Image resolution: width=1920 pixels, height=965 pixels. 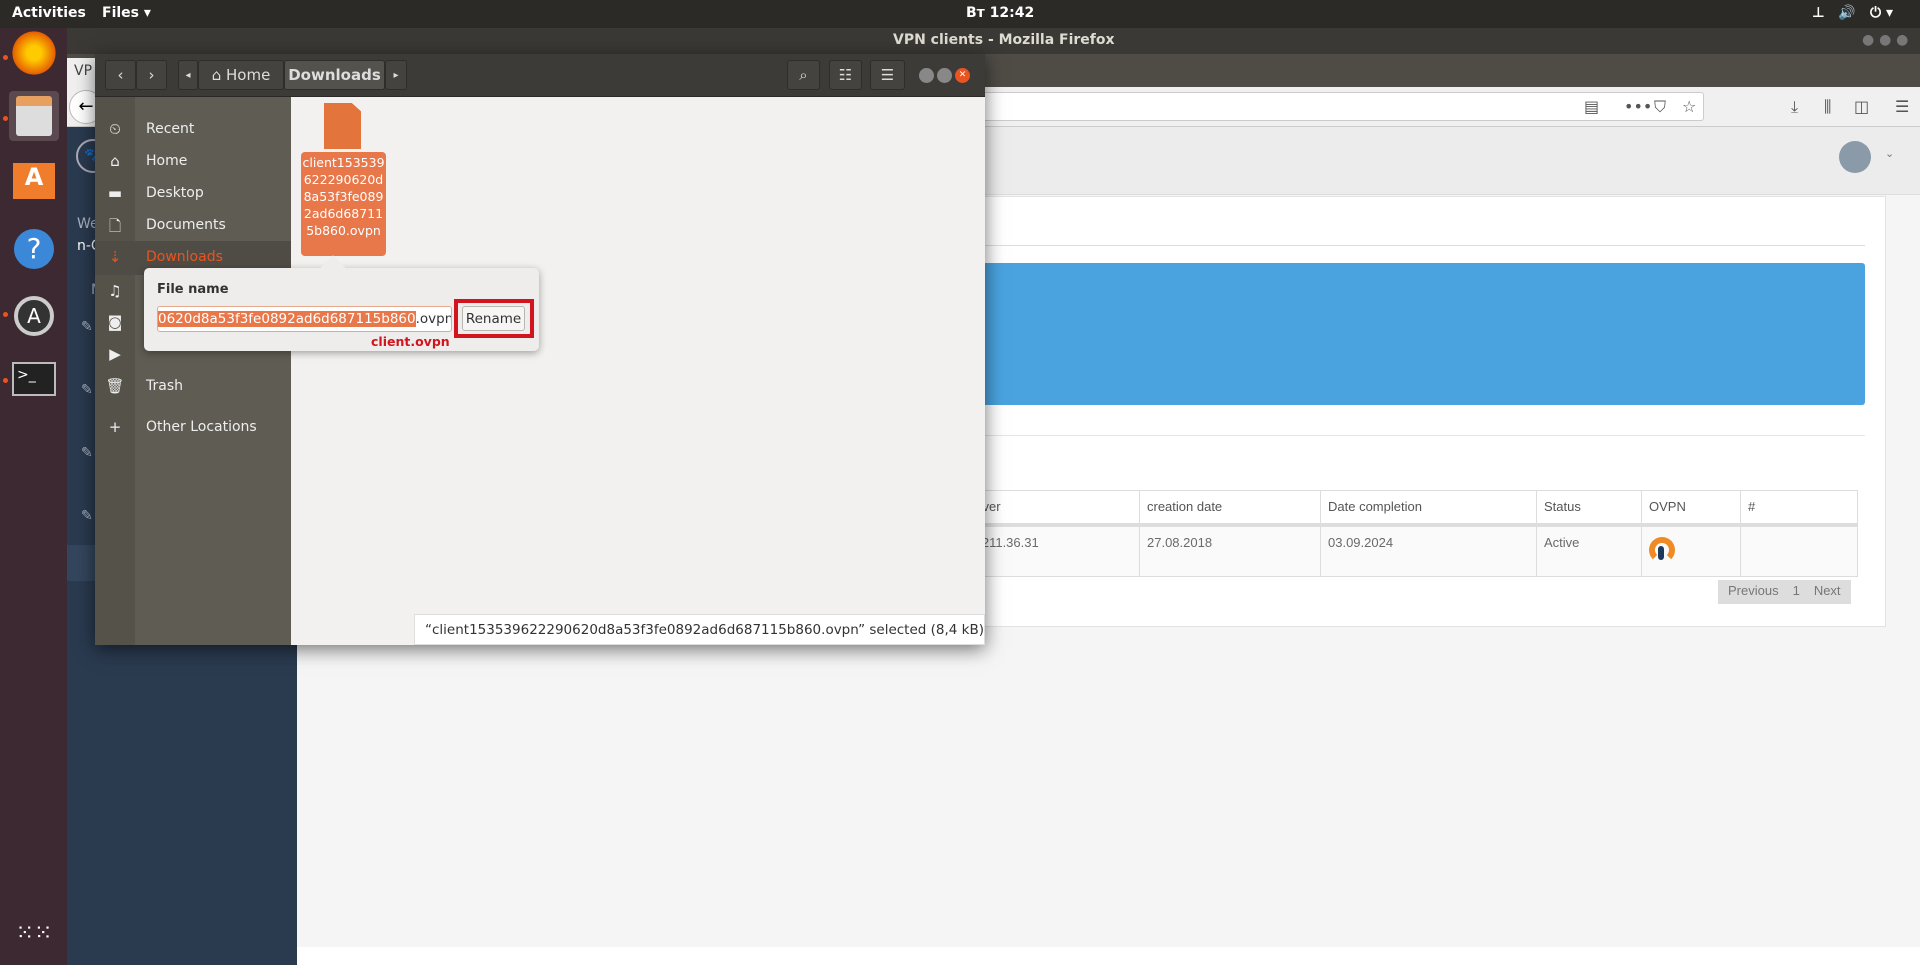 What do you see at coordinates (115, 354) in the screenshot?
I see `video-icon: ▶` at bounding box center [115, 354].